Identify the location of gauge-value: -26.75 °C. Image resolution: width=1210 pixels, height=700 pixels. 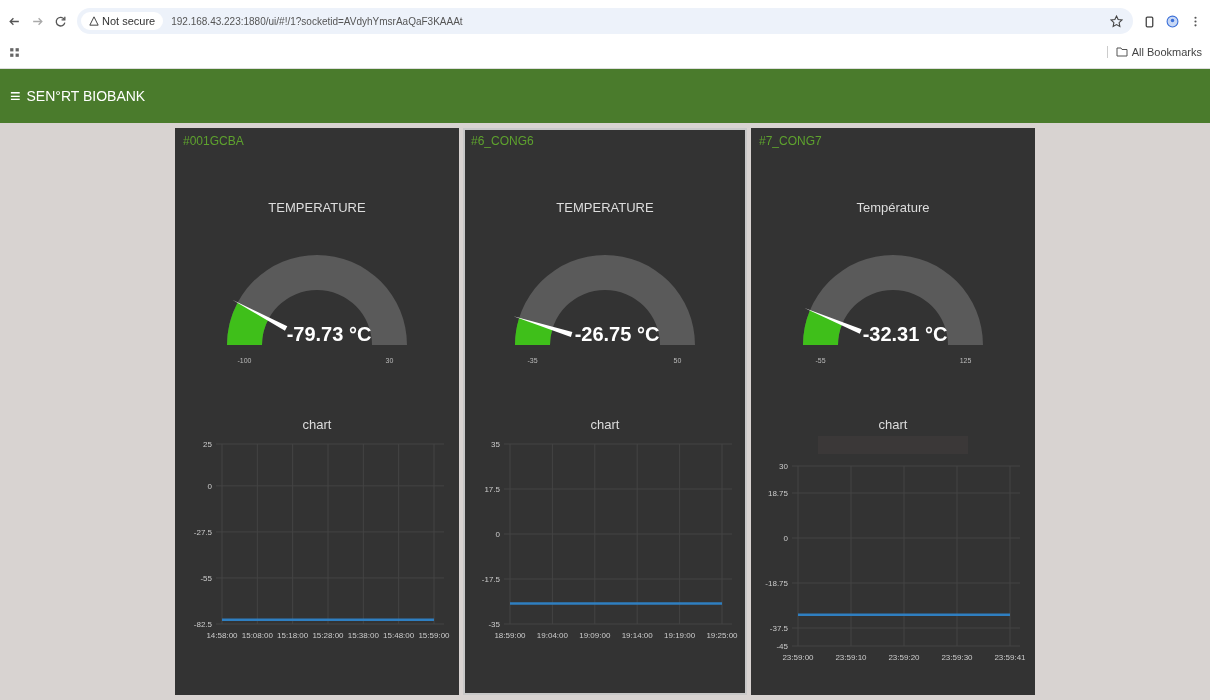
(617, 334).